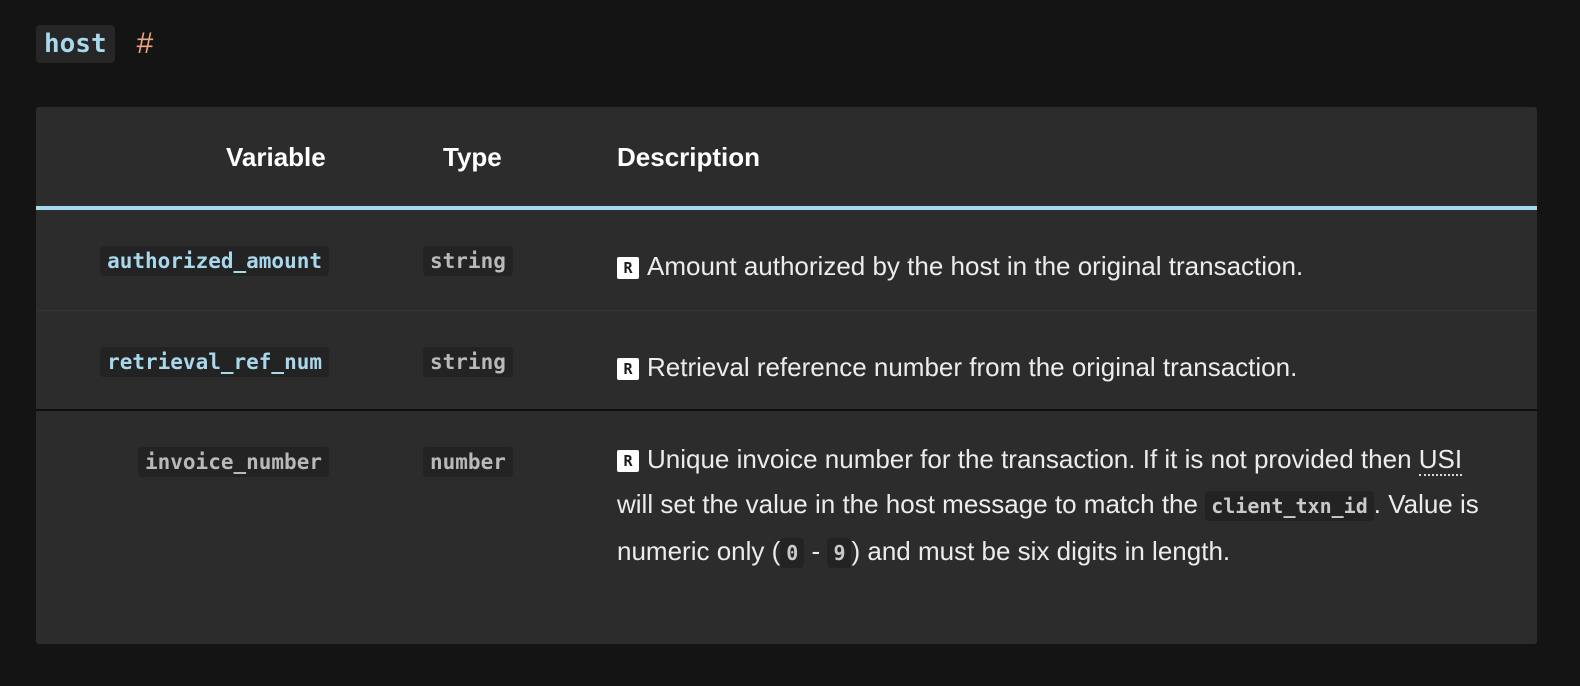 The width and height of the screenshot is (1580, 686). I want to click on description-text: ) and must be six digits in length., so click(1041, 551).